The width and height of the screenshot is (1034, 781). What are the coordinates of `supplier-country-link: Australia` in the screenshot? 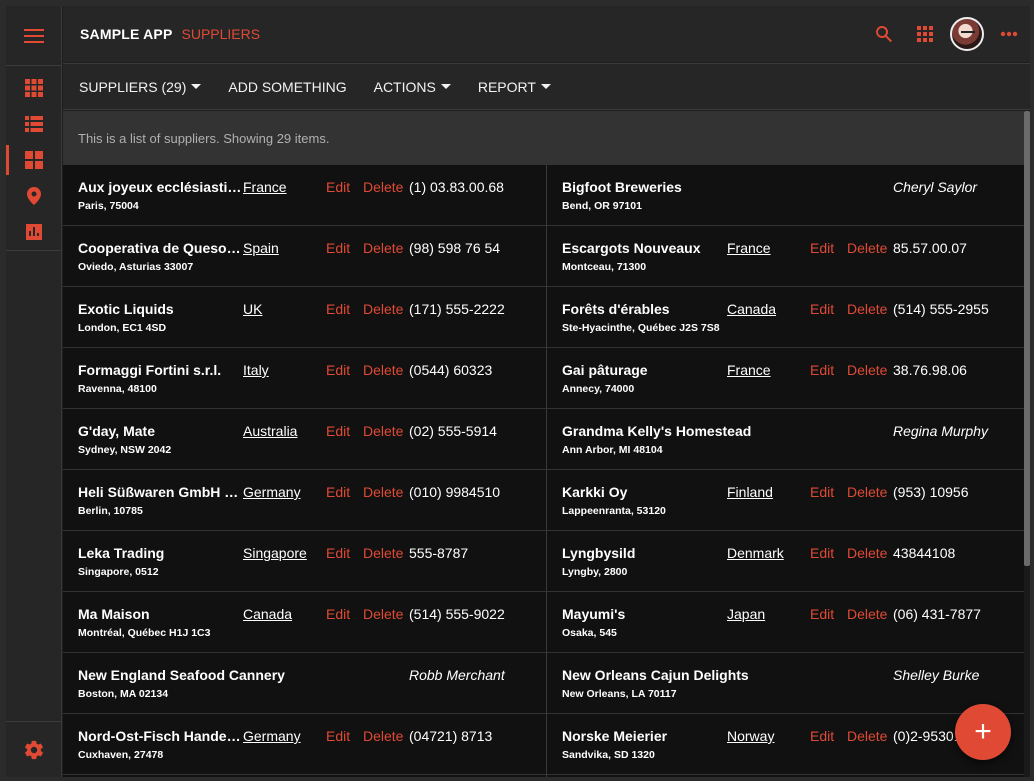 It's located at (270, 431).